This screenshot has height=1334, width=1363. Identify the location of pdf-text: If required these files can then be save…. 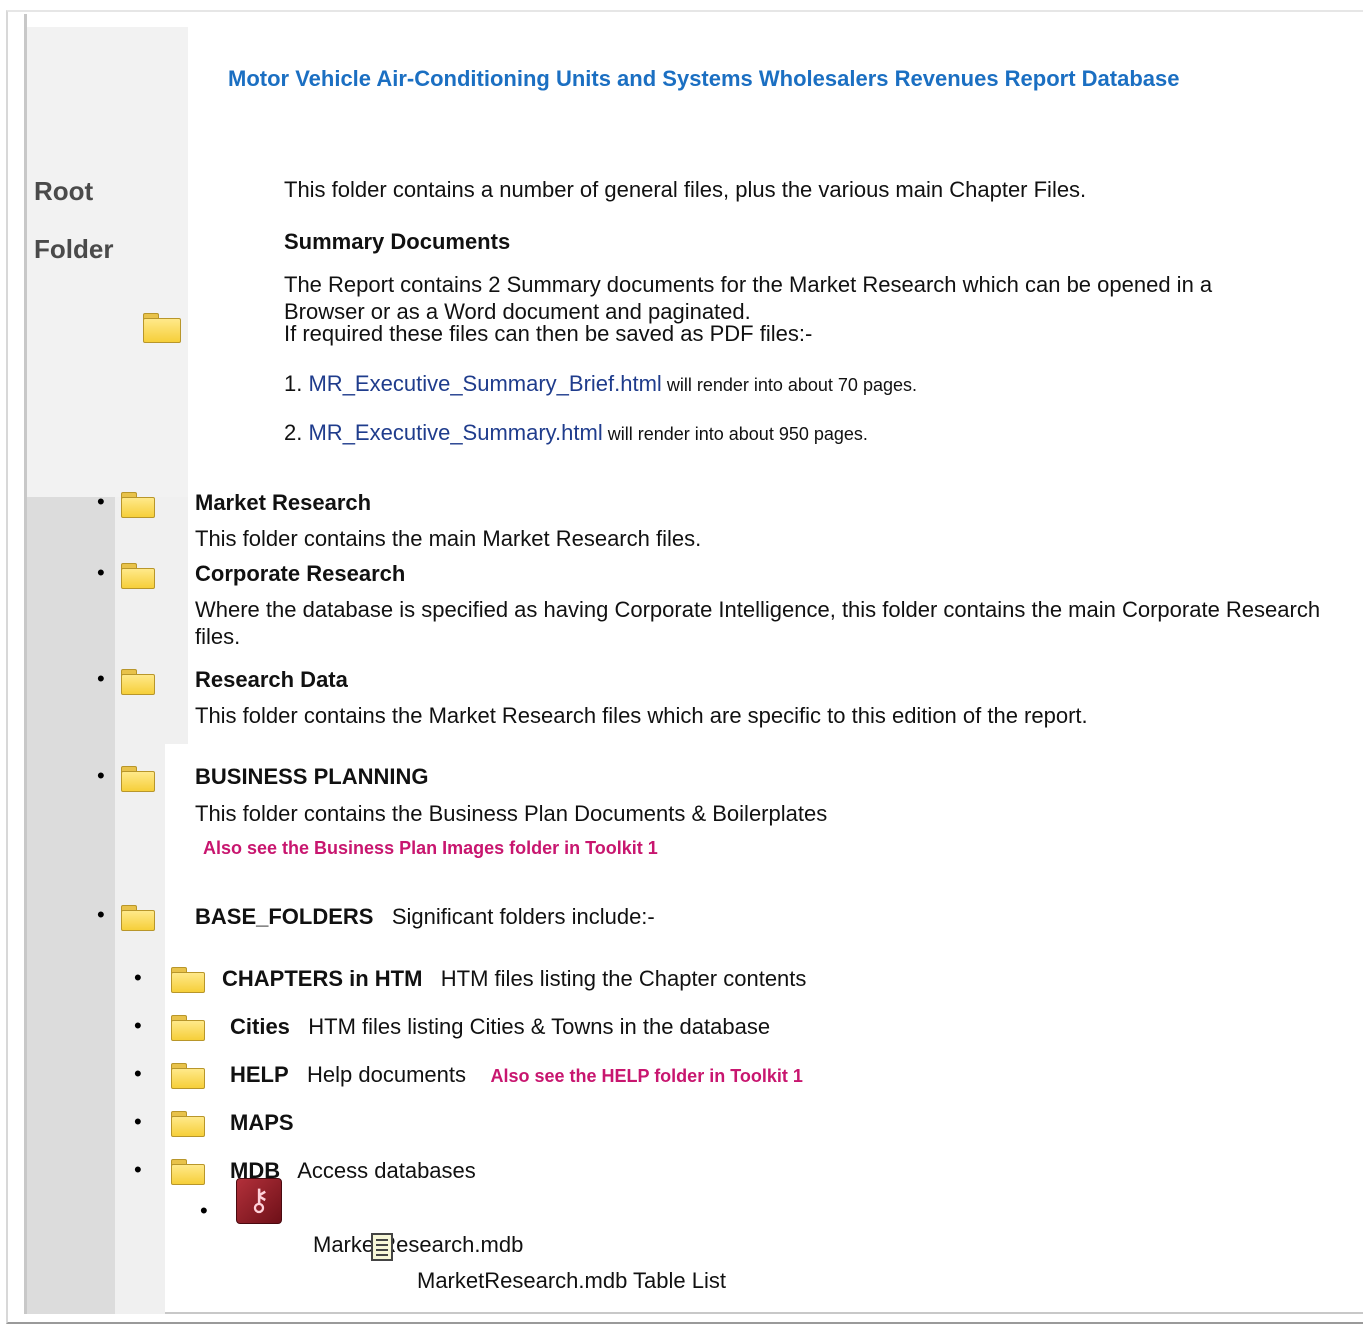
(548, 333).